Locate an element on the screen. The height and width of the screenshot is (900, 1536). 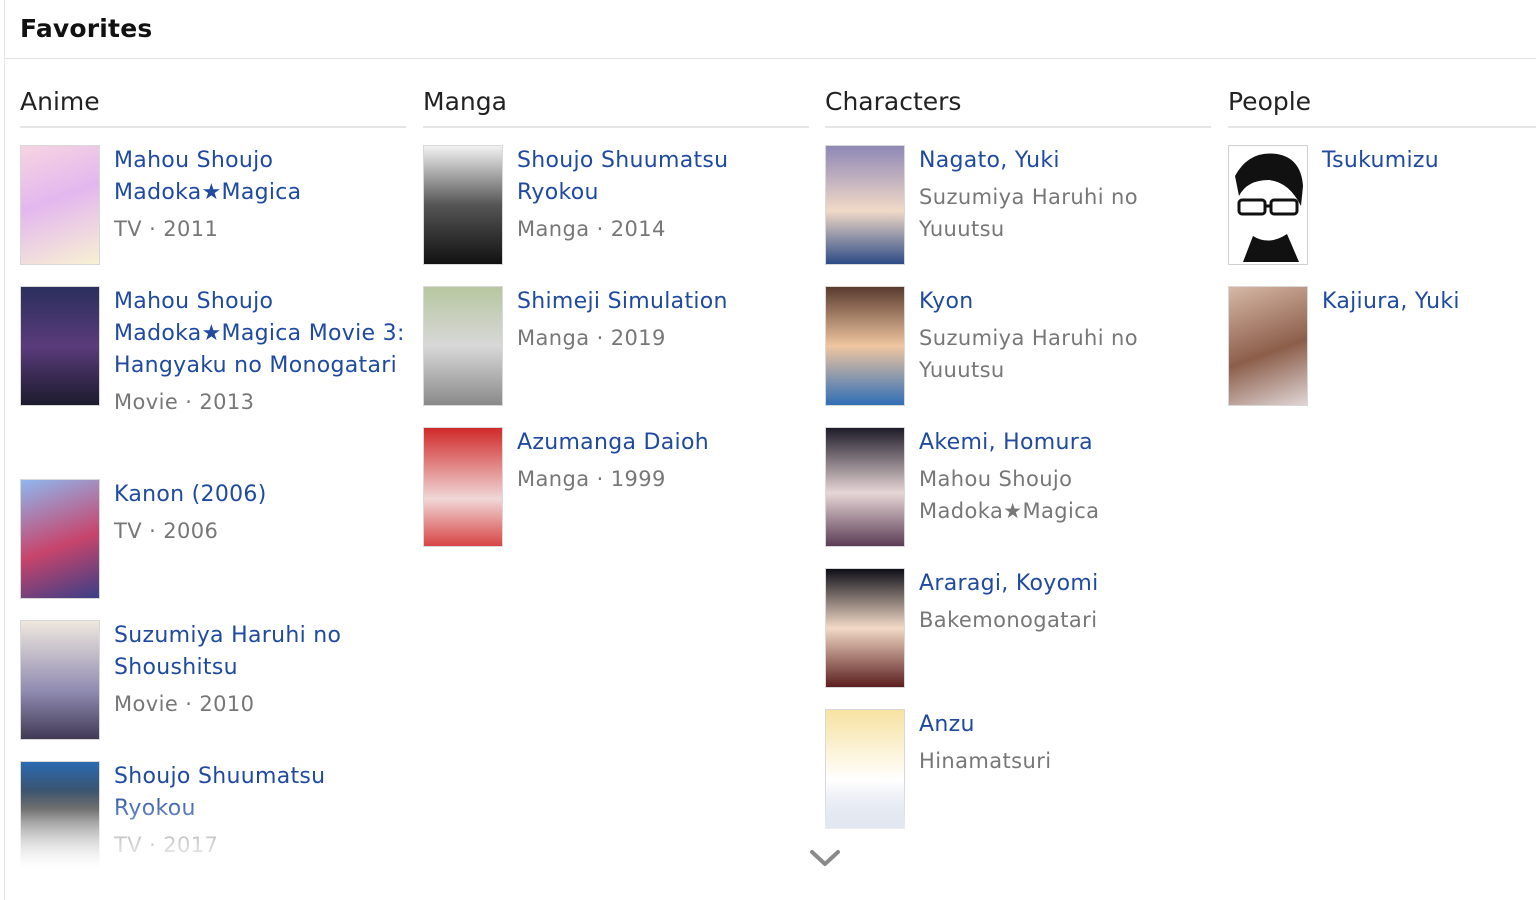
manga-meta: Manga · 2014 is located at coordinates (591, 229).